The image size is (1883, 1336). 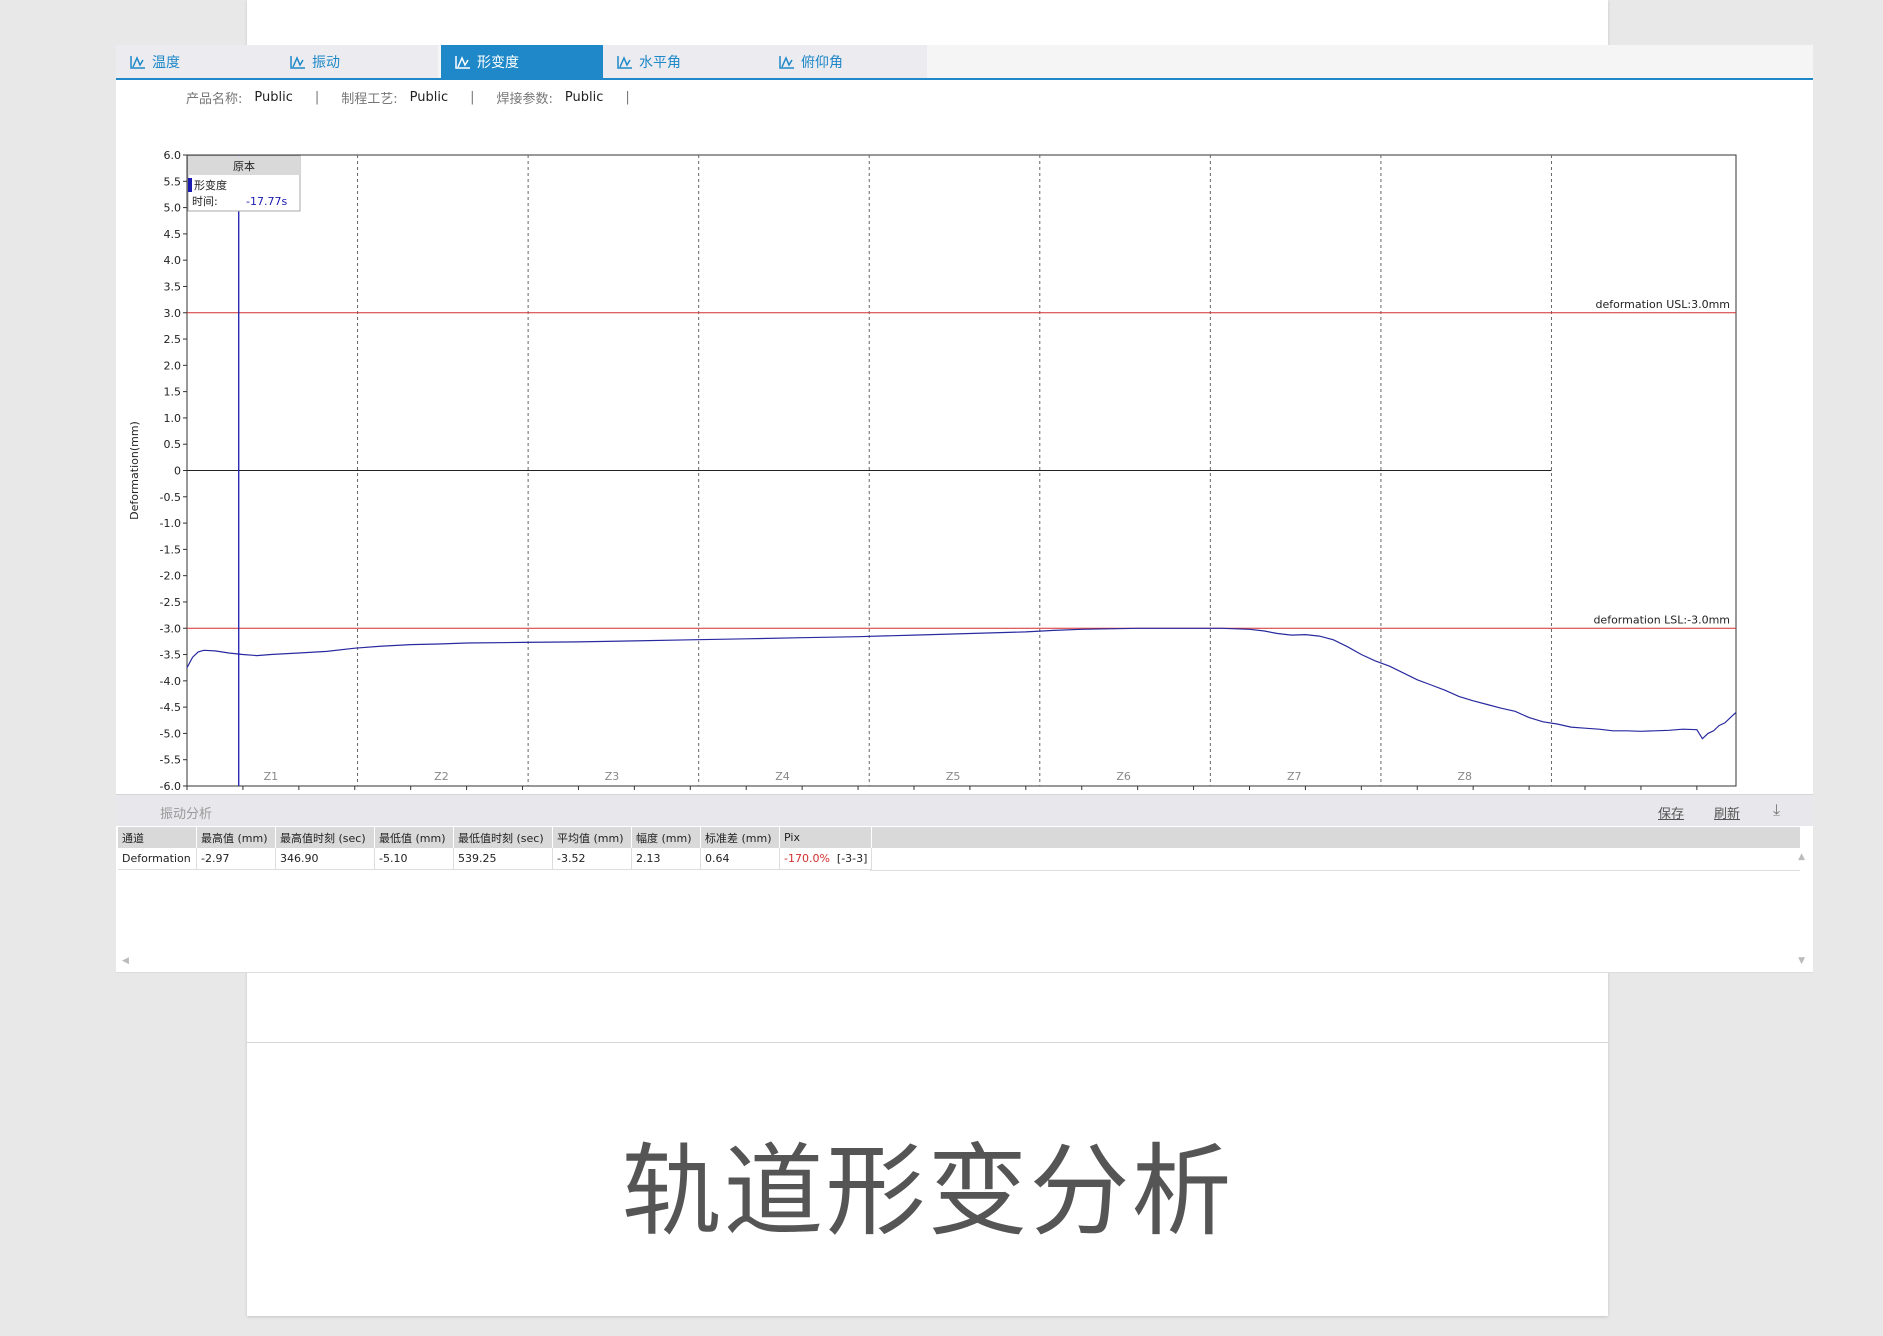 I want to click on scroll-down-icon: ▼, so click(x=1801, y=961).